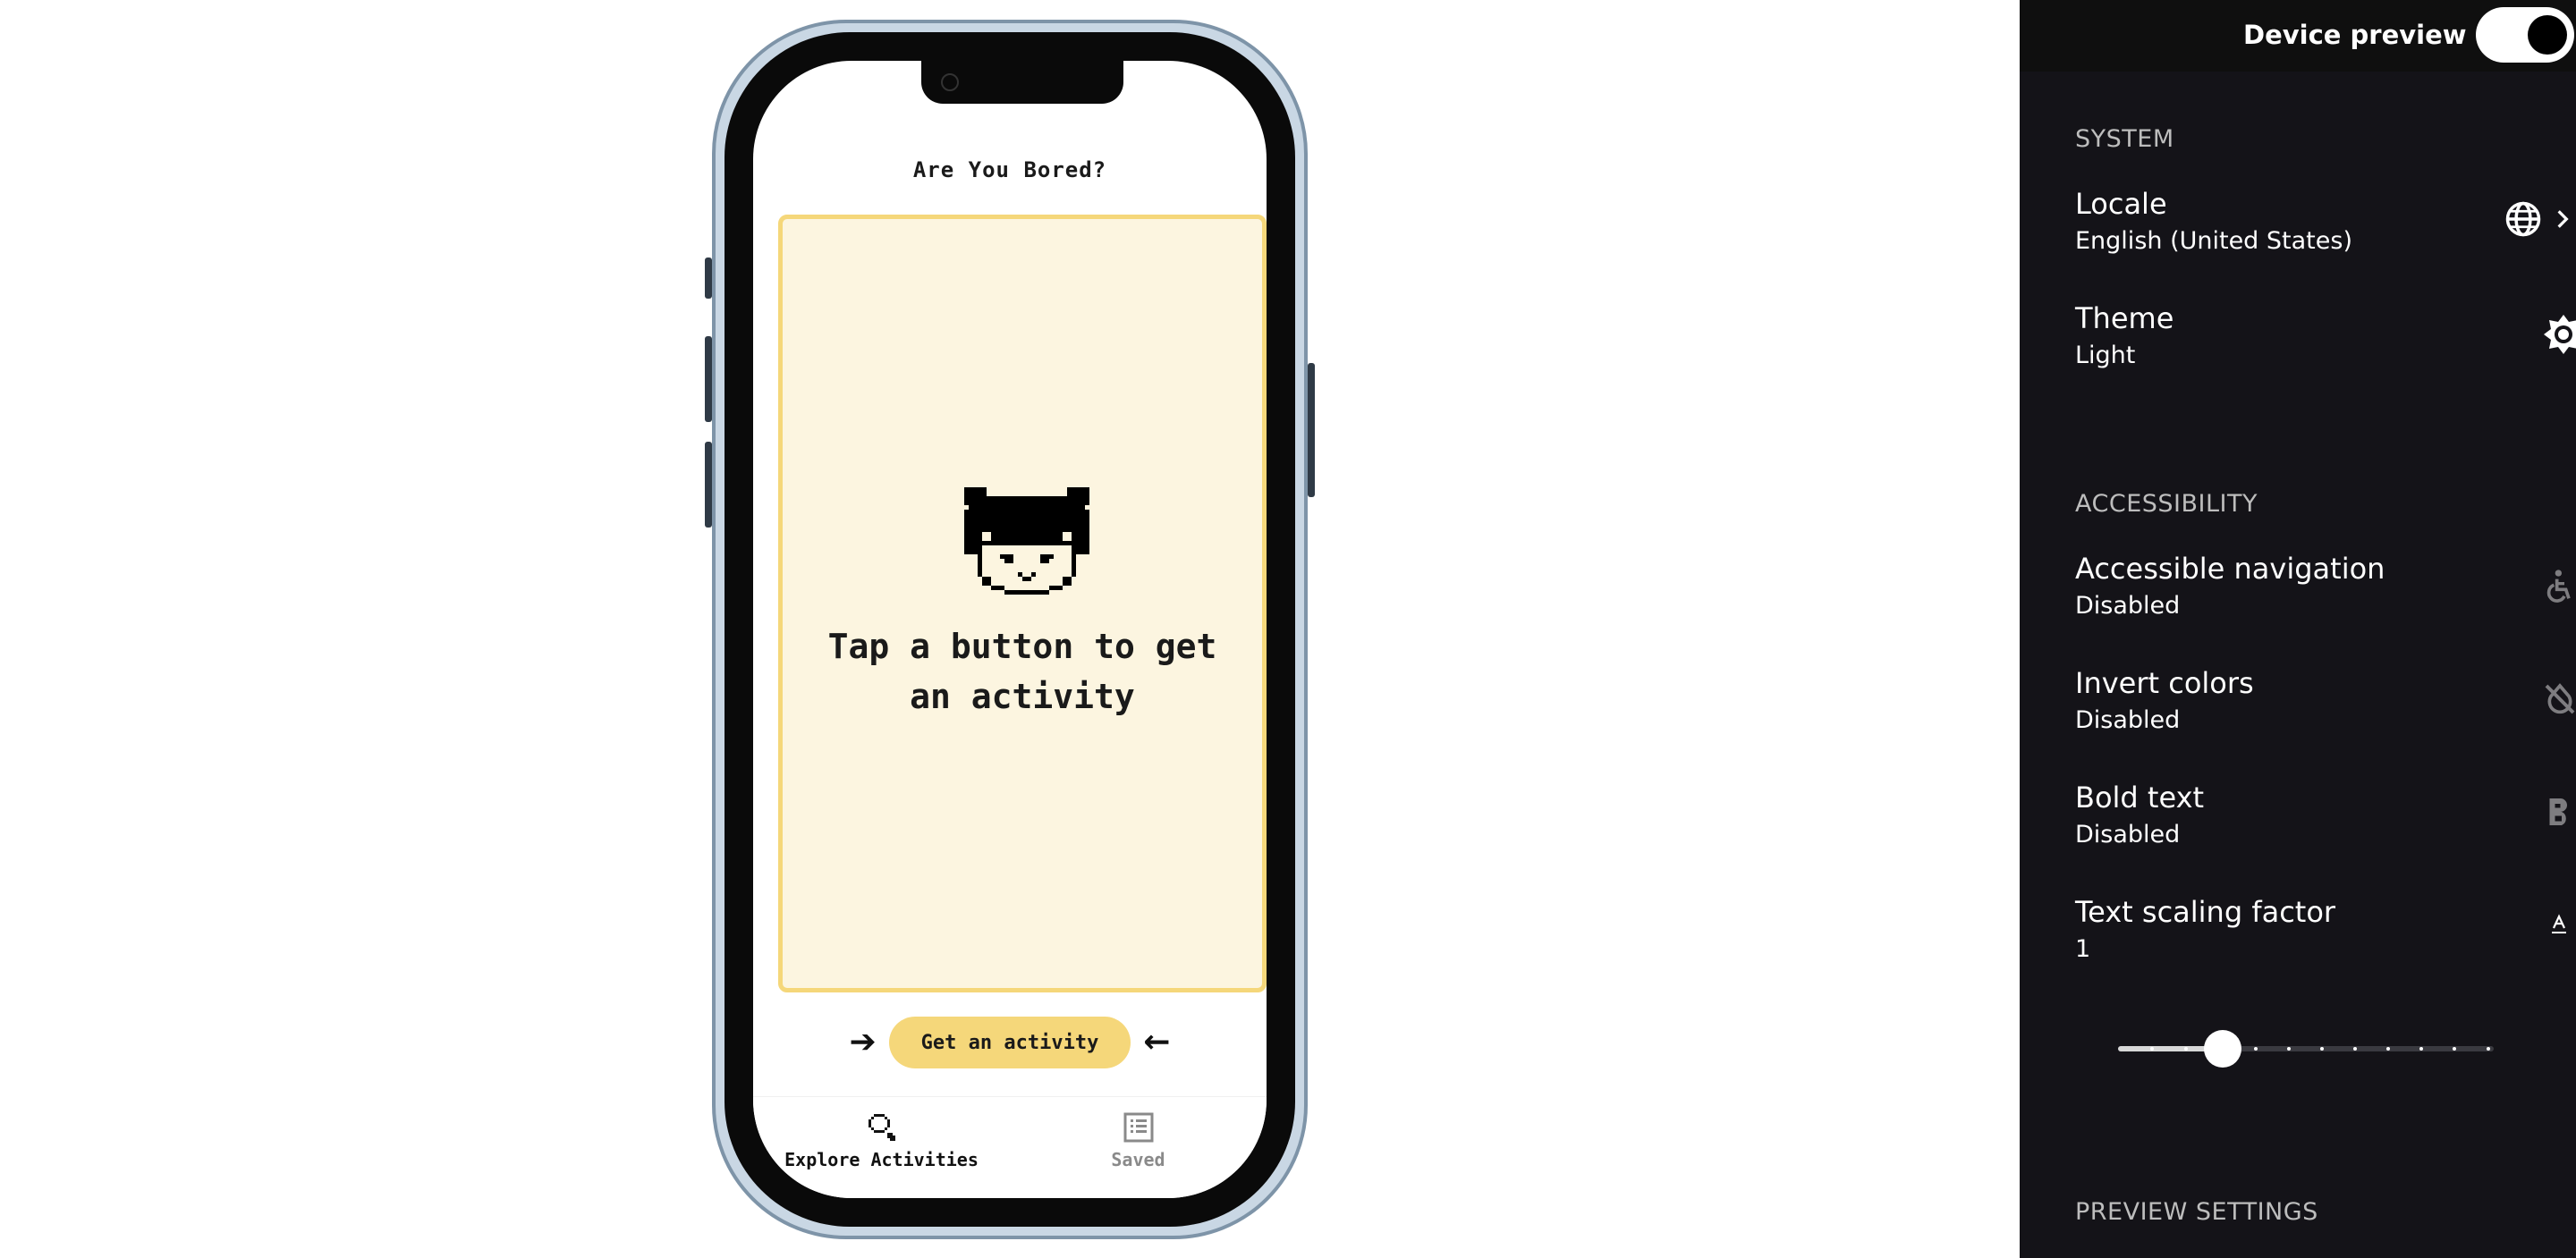  I want to click on pixel-avatar-icon, so click(1026, 541).